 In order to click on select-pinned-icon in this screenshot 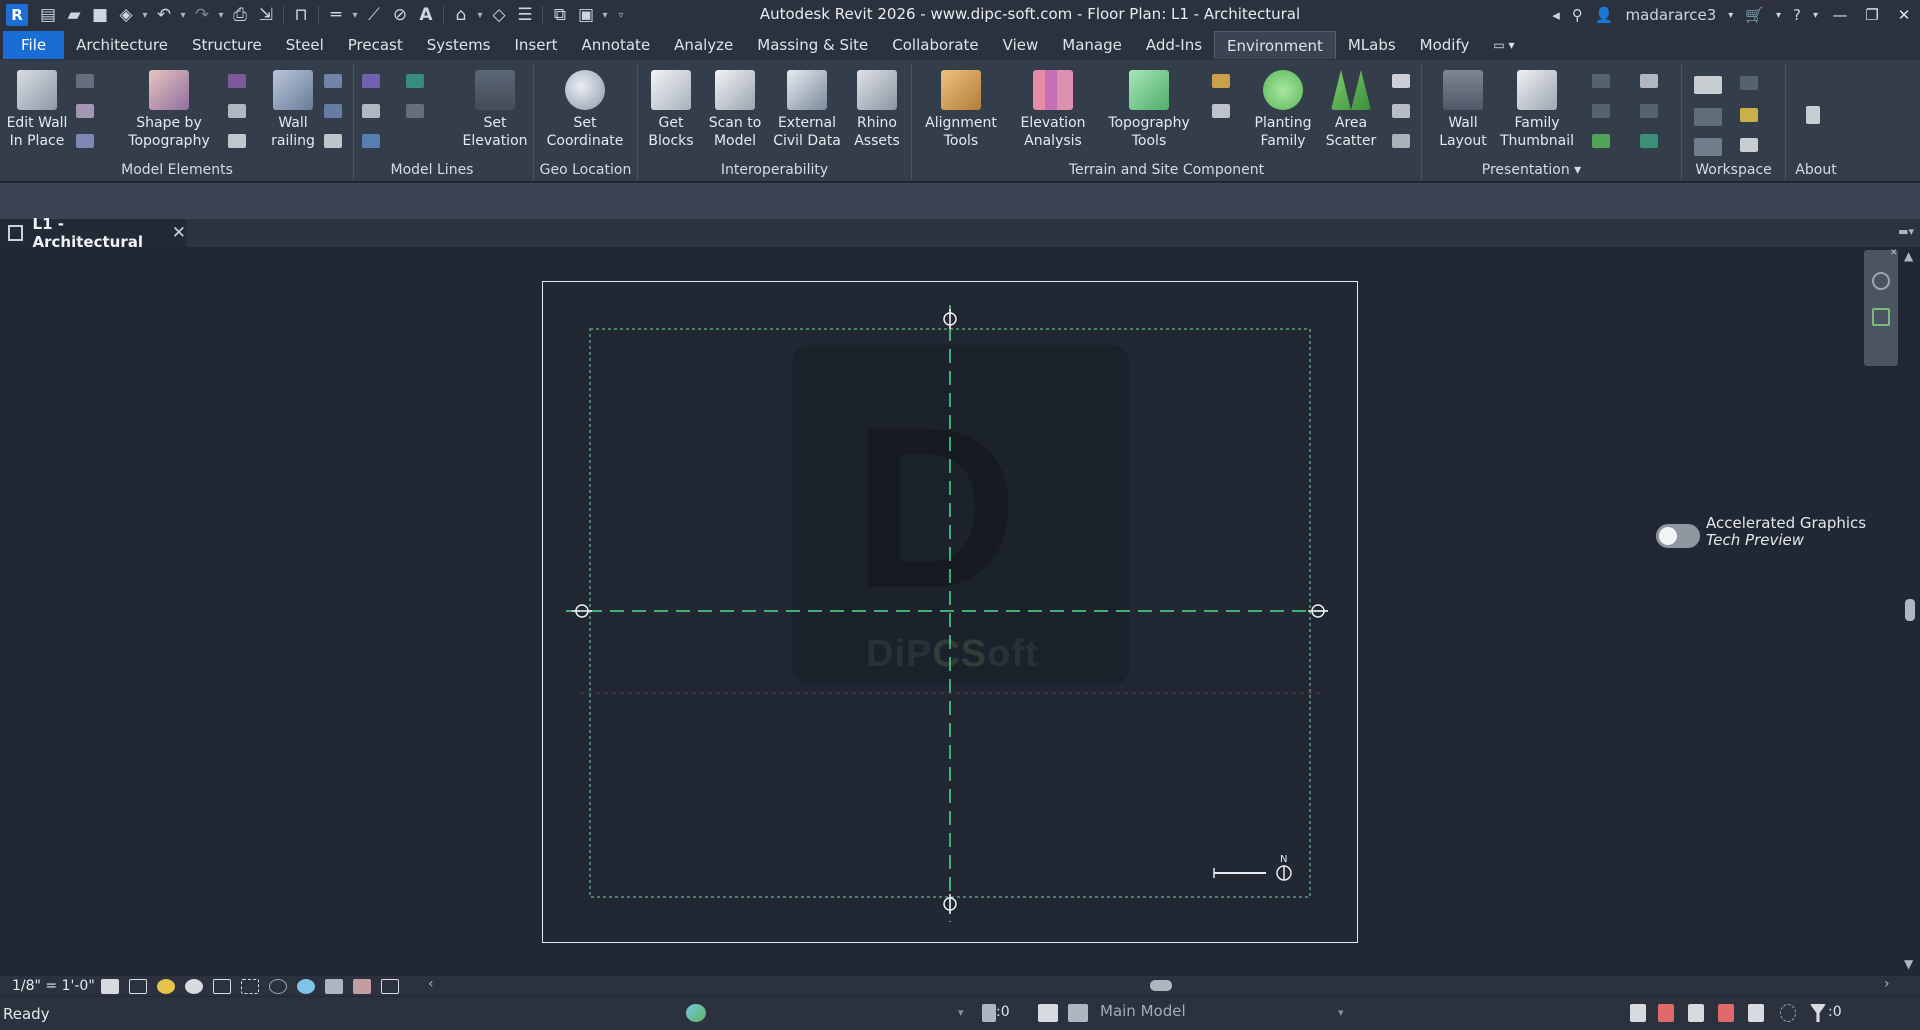, I will do `click(1696, 1013)`.